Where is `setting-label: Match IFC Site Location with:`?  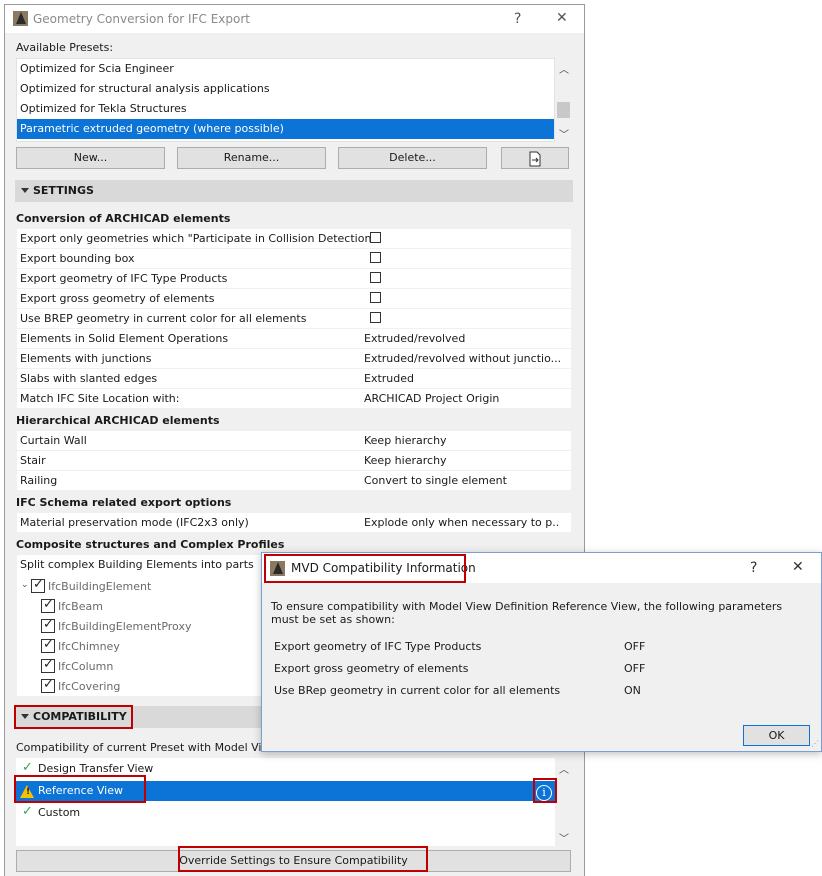 setting-label: Match IFC Site Location with: is located at coordinates (100, 398).